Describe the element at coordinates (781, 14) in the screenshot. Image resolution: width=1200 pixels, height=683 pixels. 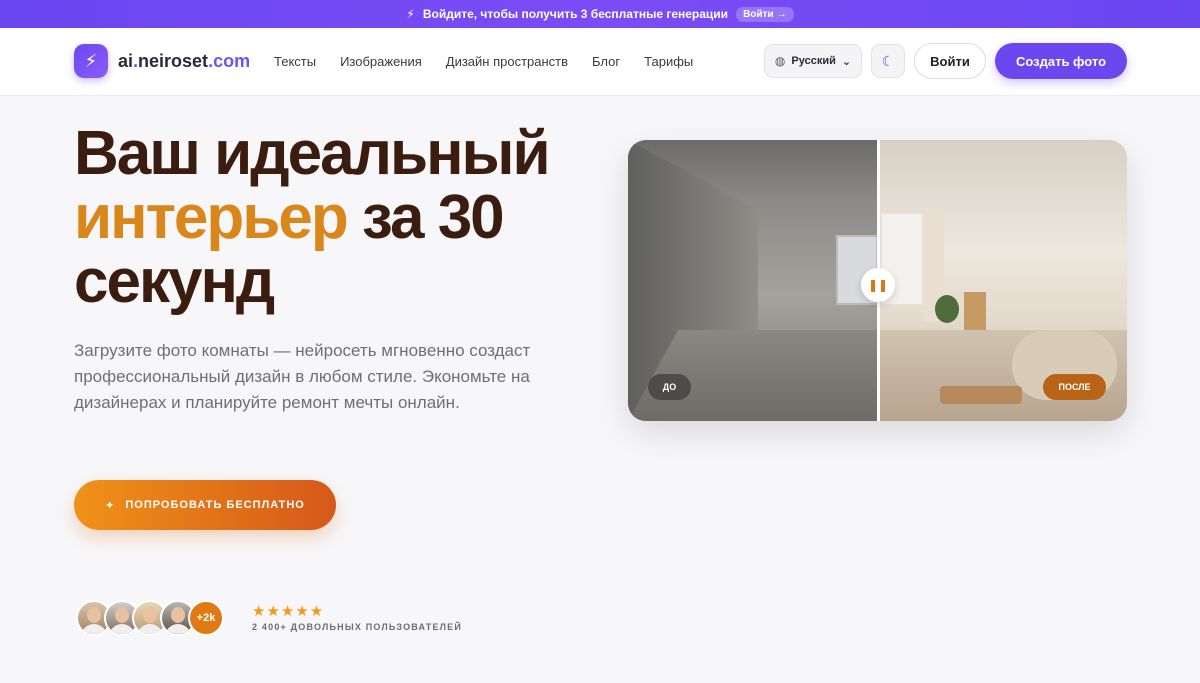
I see `arrow-right-icon: →` at that location.